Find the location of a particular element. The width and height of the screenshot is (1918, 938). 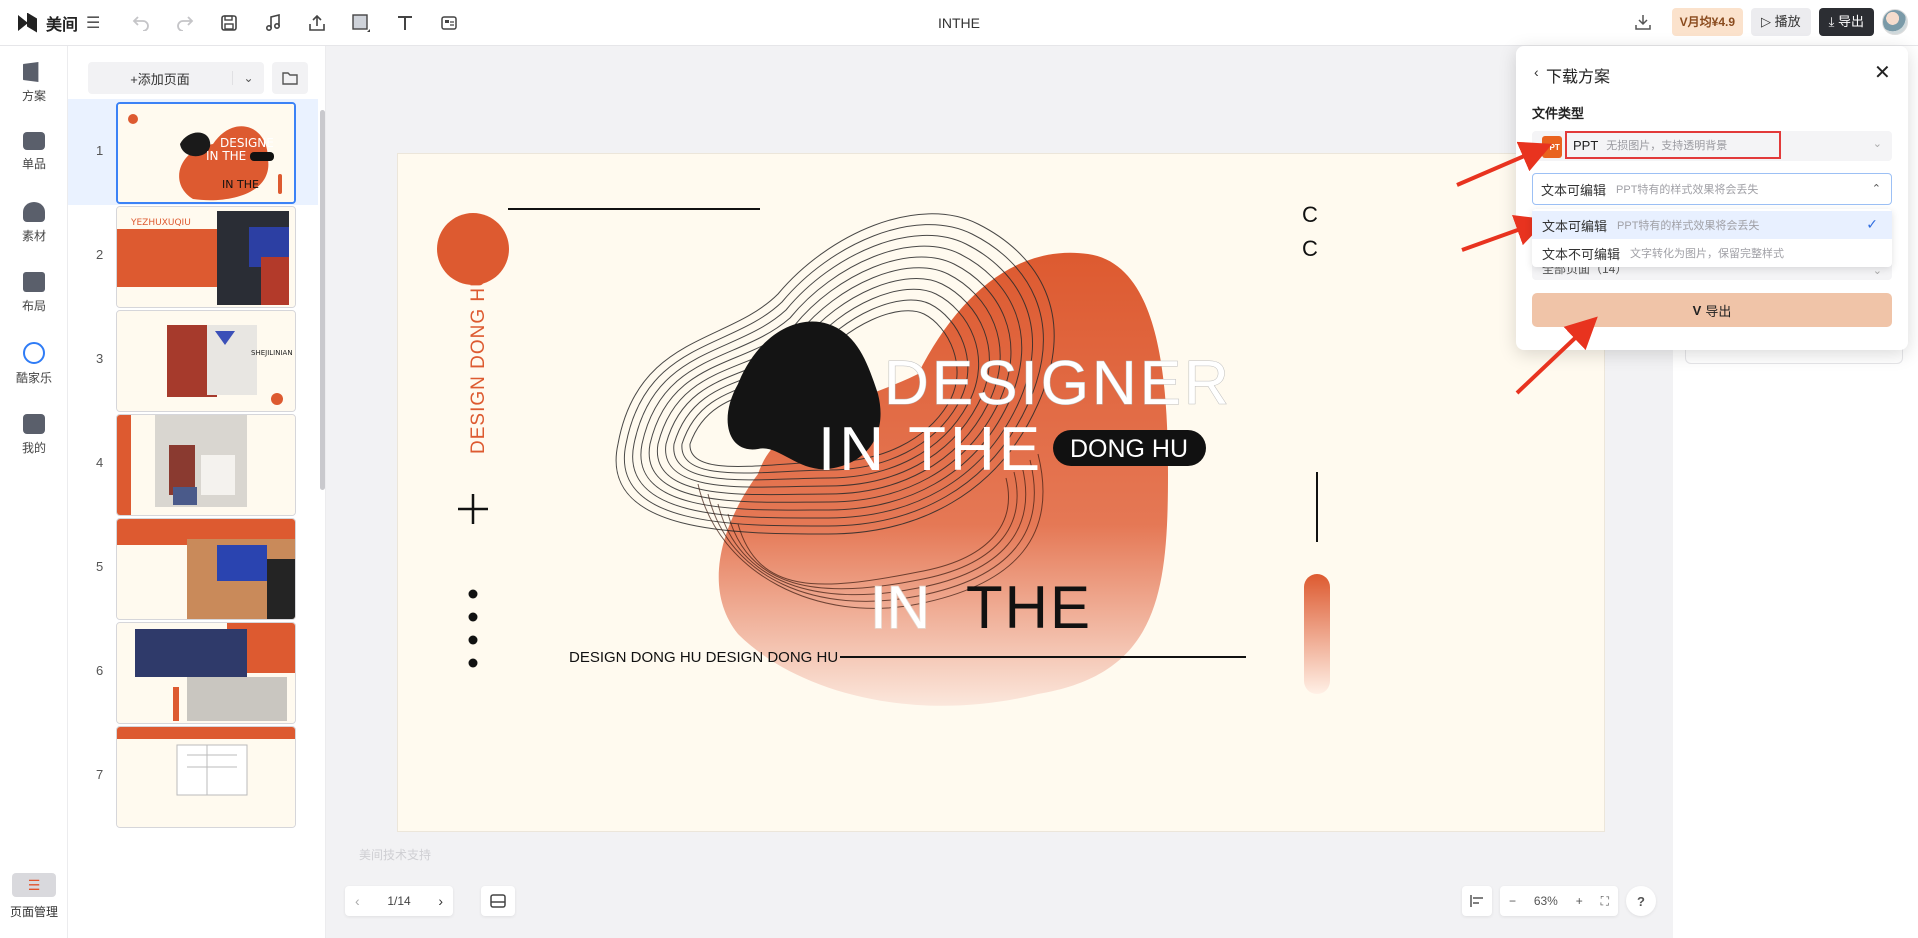

vertical-title: DESIGN DONG HU is located at coordinates (478, 363).